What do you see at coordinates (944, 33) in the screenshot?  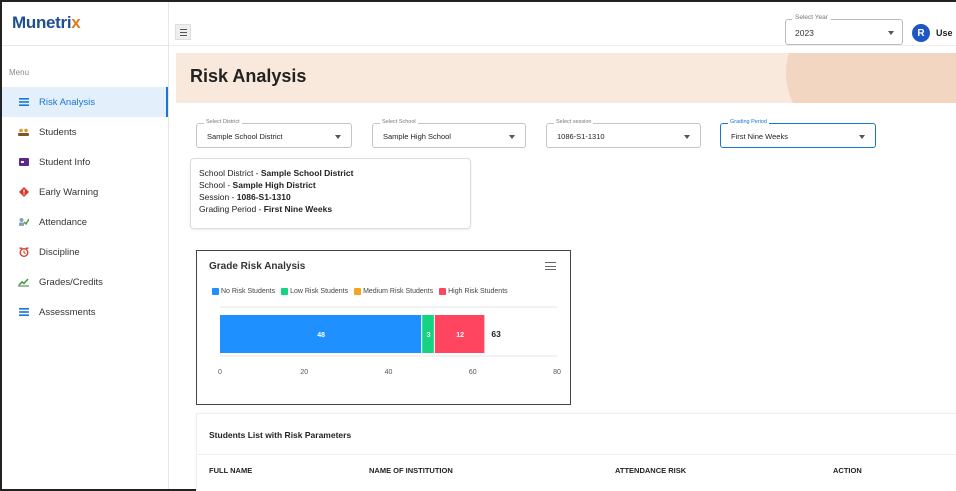 I see `user-name: Use` at bounding box center [944, 33].